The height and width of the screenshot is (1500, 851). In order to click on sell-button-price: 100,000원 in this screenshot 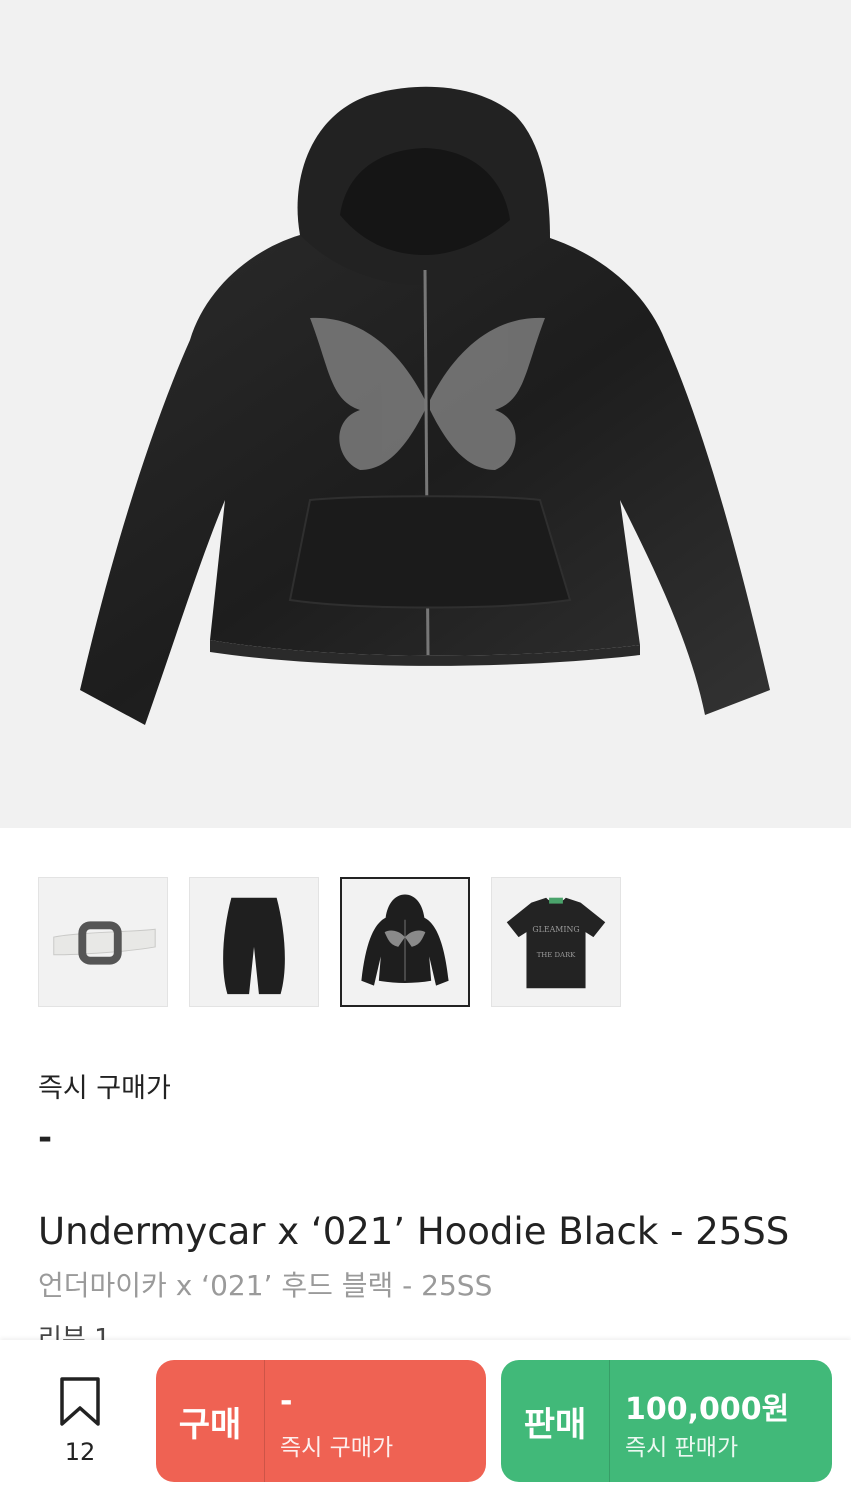, I will do `click(707, 1409)`.